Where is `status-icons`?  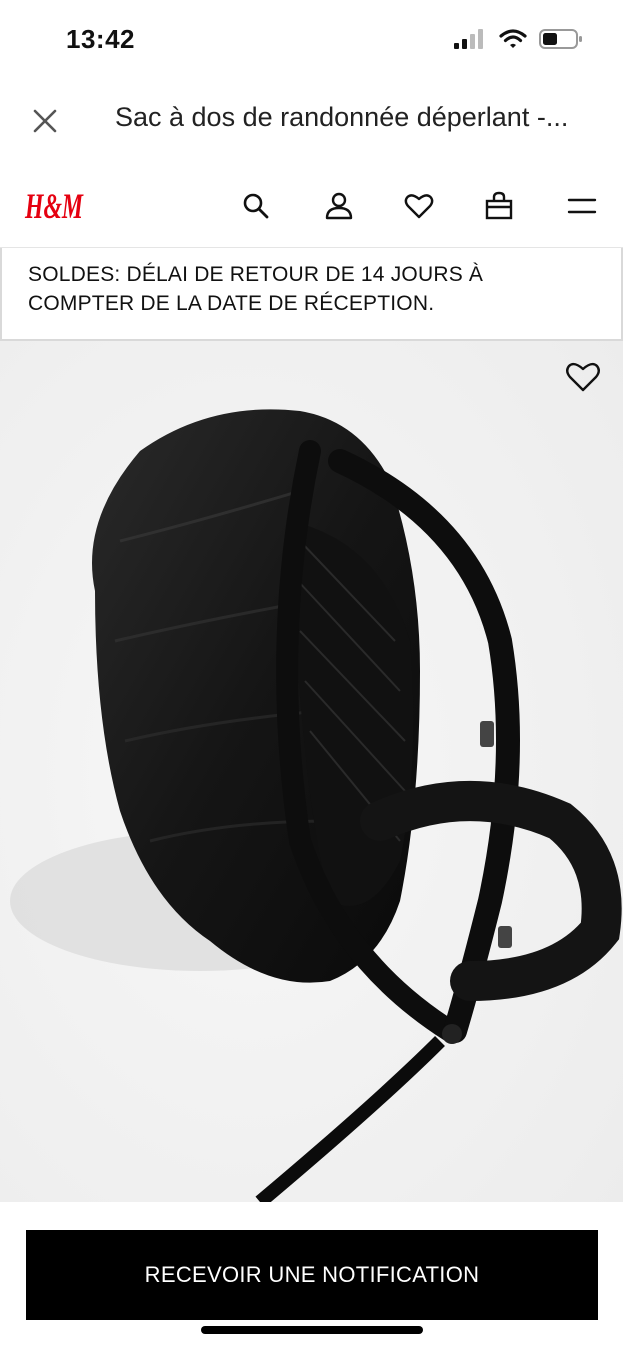 status-icons is located at coordinates (518, 41).